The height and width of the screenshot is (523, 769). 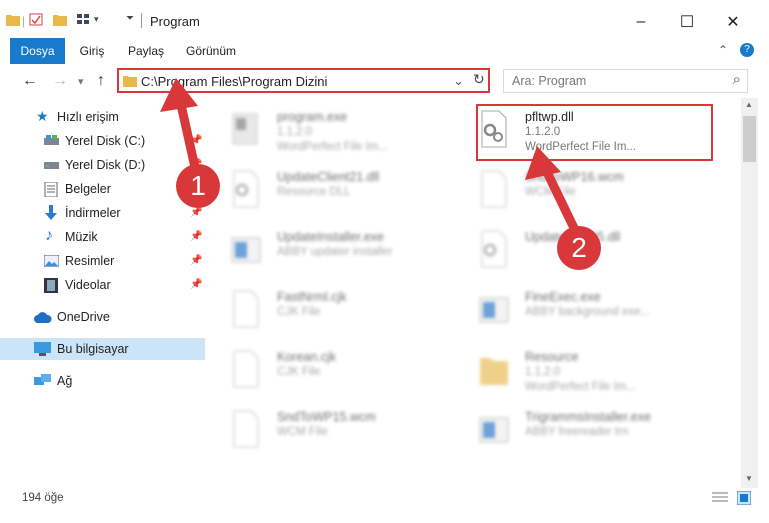 What do you see at coordinates (749, 293) in the screenshot?
I see `scrollbar: ▲ ▼` at bounding box center [749, 293].